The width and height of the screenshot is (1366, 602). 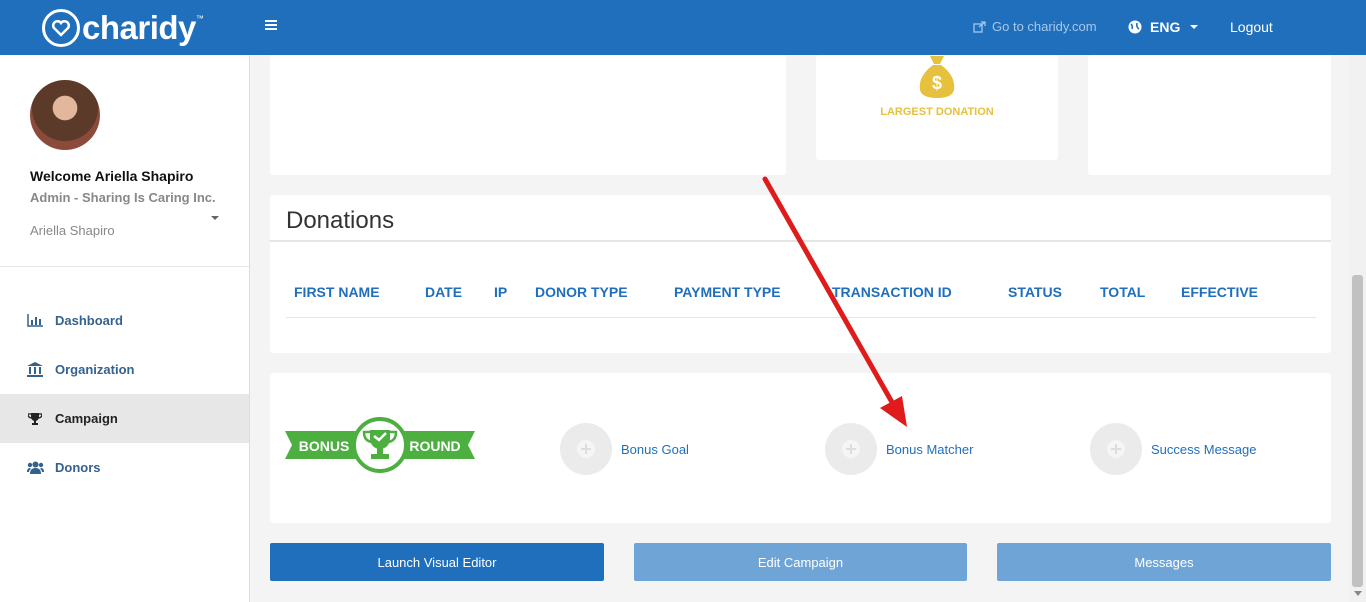 What do you see at coordinates (1357, 431) in the screenshot?
I see `scrollbar-thumb` at bounding box center [1357, 431].